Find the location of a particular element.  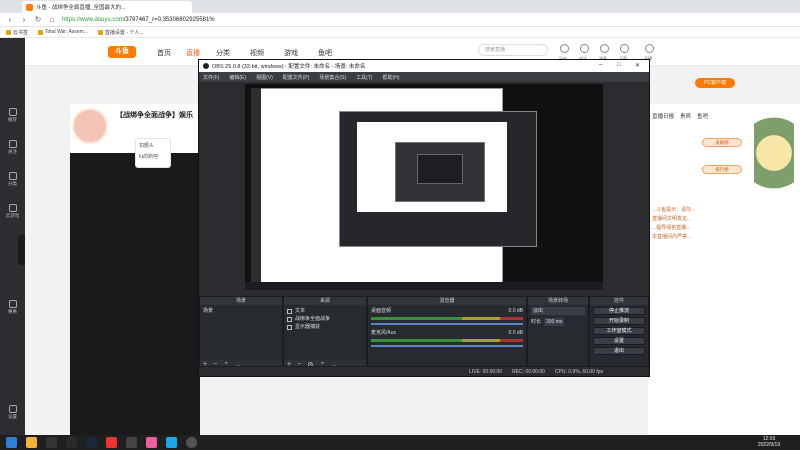

back-icon: ‹ is located at coordinates (10, 19).